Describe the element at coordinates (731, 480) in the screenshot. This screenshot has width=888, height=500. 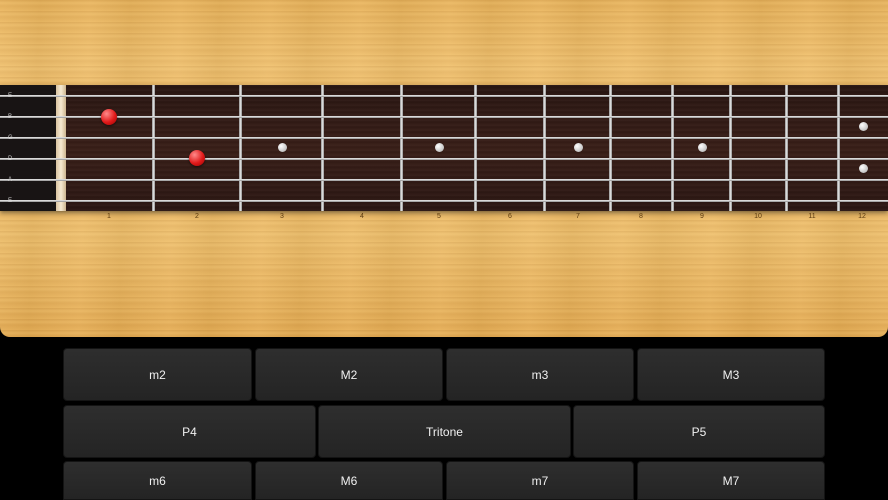
I see `interval-button-M7: M7` at that location.